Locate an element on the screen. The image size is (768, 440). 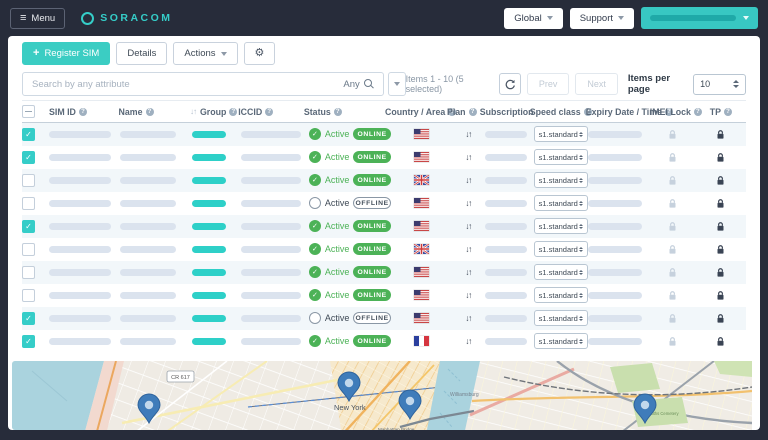
column-header-name: Name? is located at coordinates (154, 112).